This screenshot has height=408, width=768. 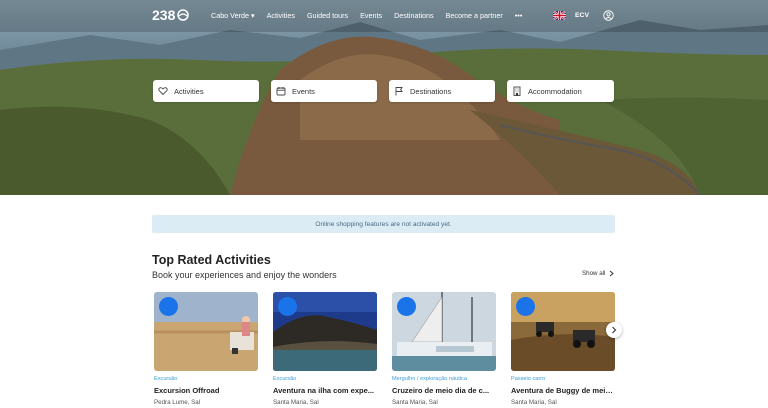 I want to click on menu-item-become-partner: Become a partner, so click(x=474, y=15).